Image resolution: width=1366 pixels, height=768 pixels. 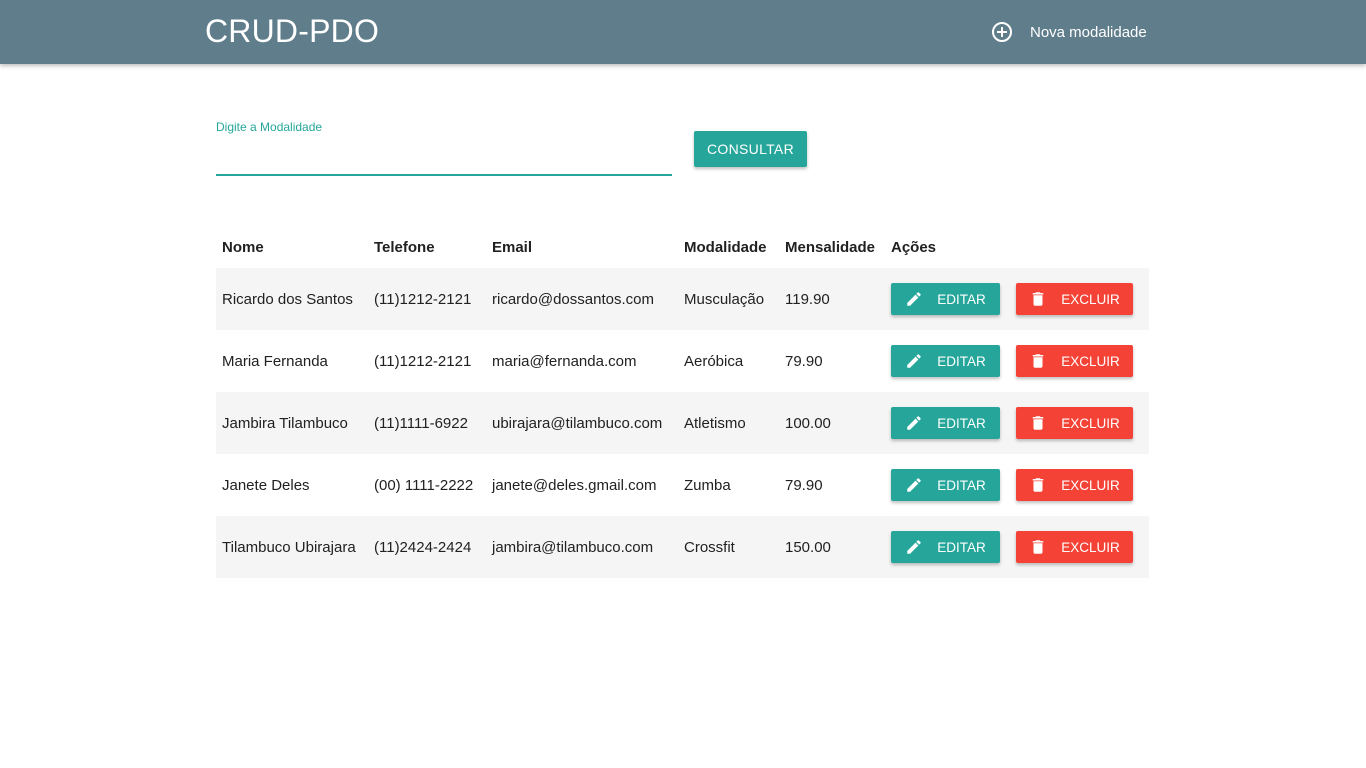 I want to click on cell-mensalidade: 150.00, so click(x=832, y=547).